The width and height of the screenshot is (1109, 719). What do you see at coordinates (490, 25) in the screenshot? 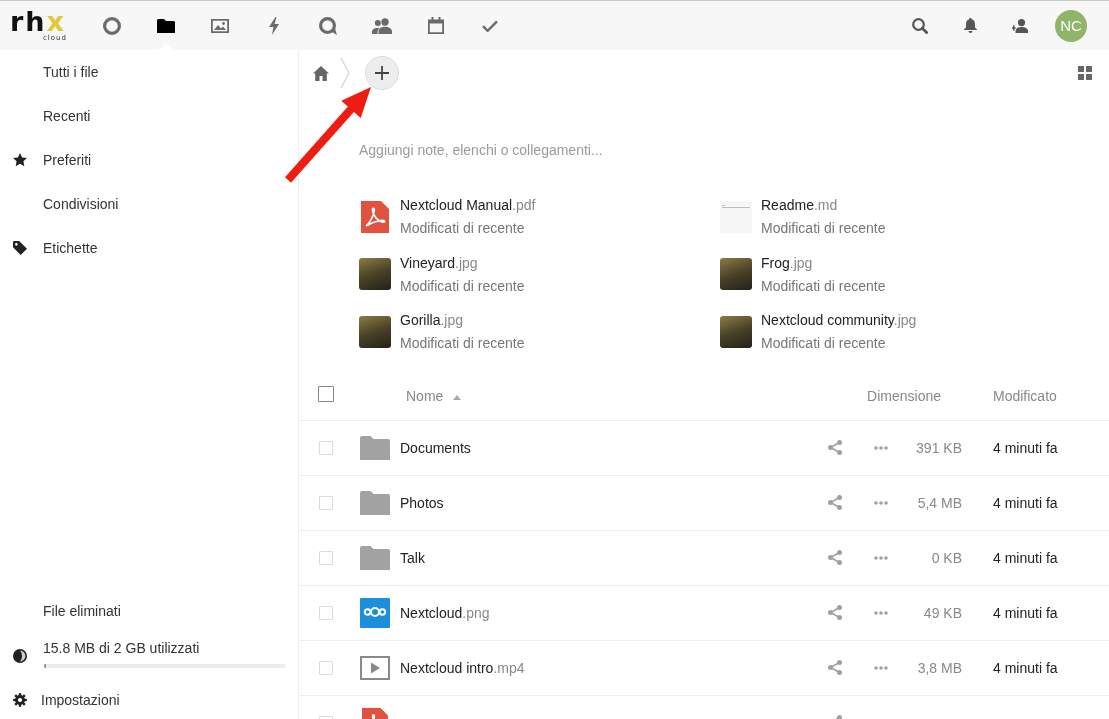
I see `checkmark-icon` at bounding box center [490, 25].